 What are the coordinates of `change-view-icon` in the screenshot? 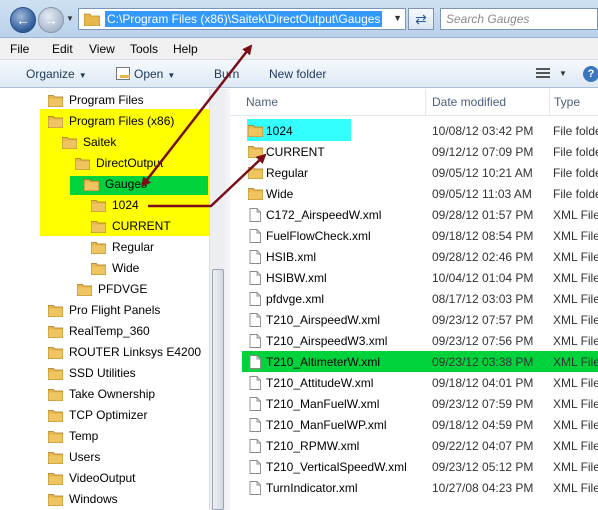 It's located at (543, 74).